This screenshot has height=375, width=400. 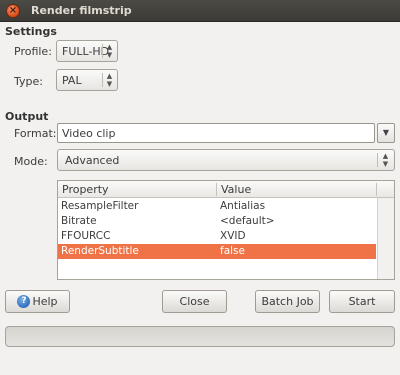 What do you see at coordinates (31, 161) in the screenshot?
I see `mode-label: Mode:` at bounding box center [31, 161].